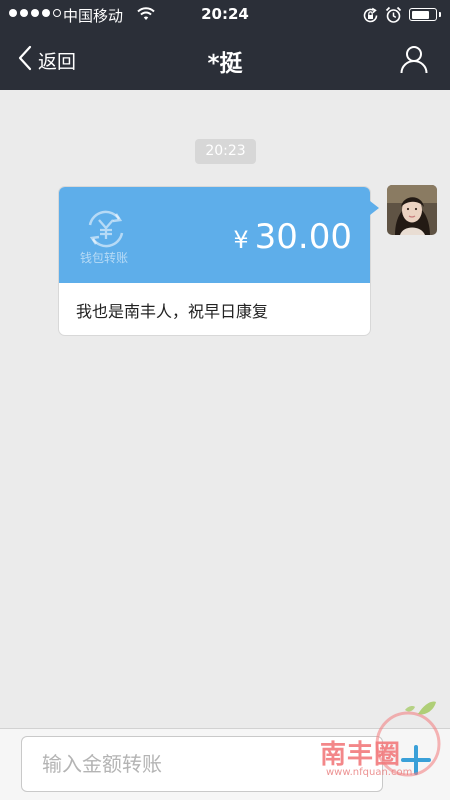 This screenshot has height=800, width=450. Describe the element at coordinates (225, 64) in the screenshot. I see `page-title: *挺` at that location.